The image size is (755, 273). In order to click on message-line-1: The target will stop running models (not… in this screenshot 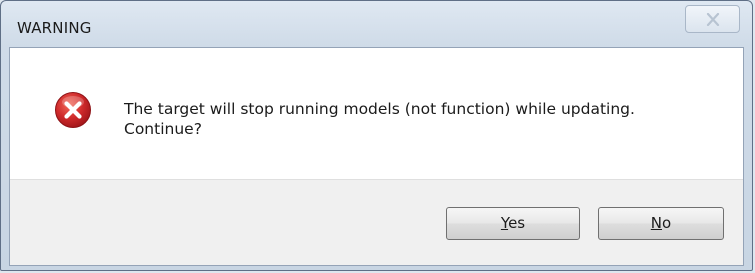, I will do `click(379, 109)`.